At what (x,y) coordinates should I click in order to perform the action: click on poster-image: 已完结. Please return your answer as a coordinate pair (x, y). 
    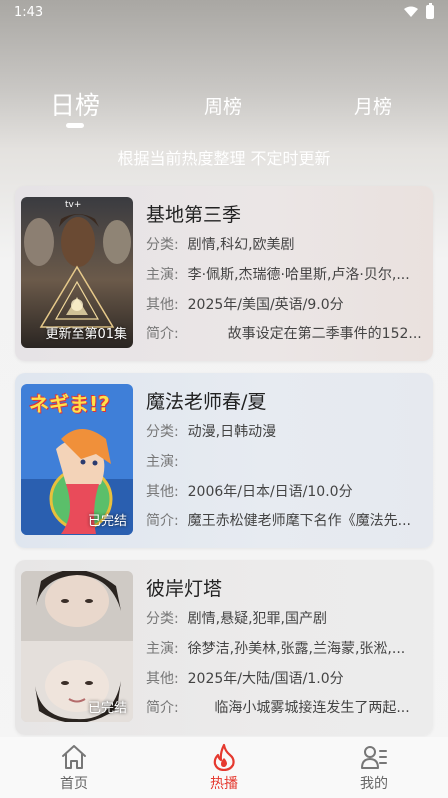
    Looking at the image, I should click on (77, 646).